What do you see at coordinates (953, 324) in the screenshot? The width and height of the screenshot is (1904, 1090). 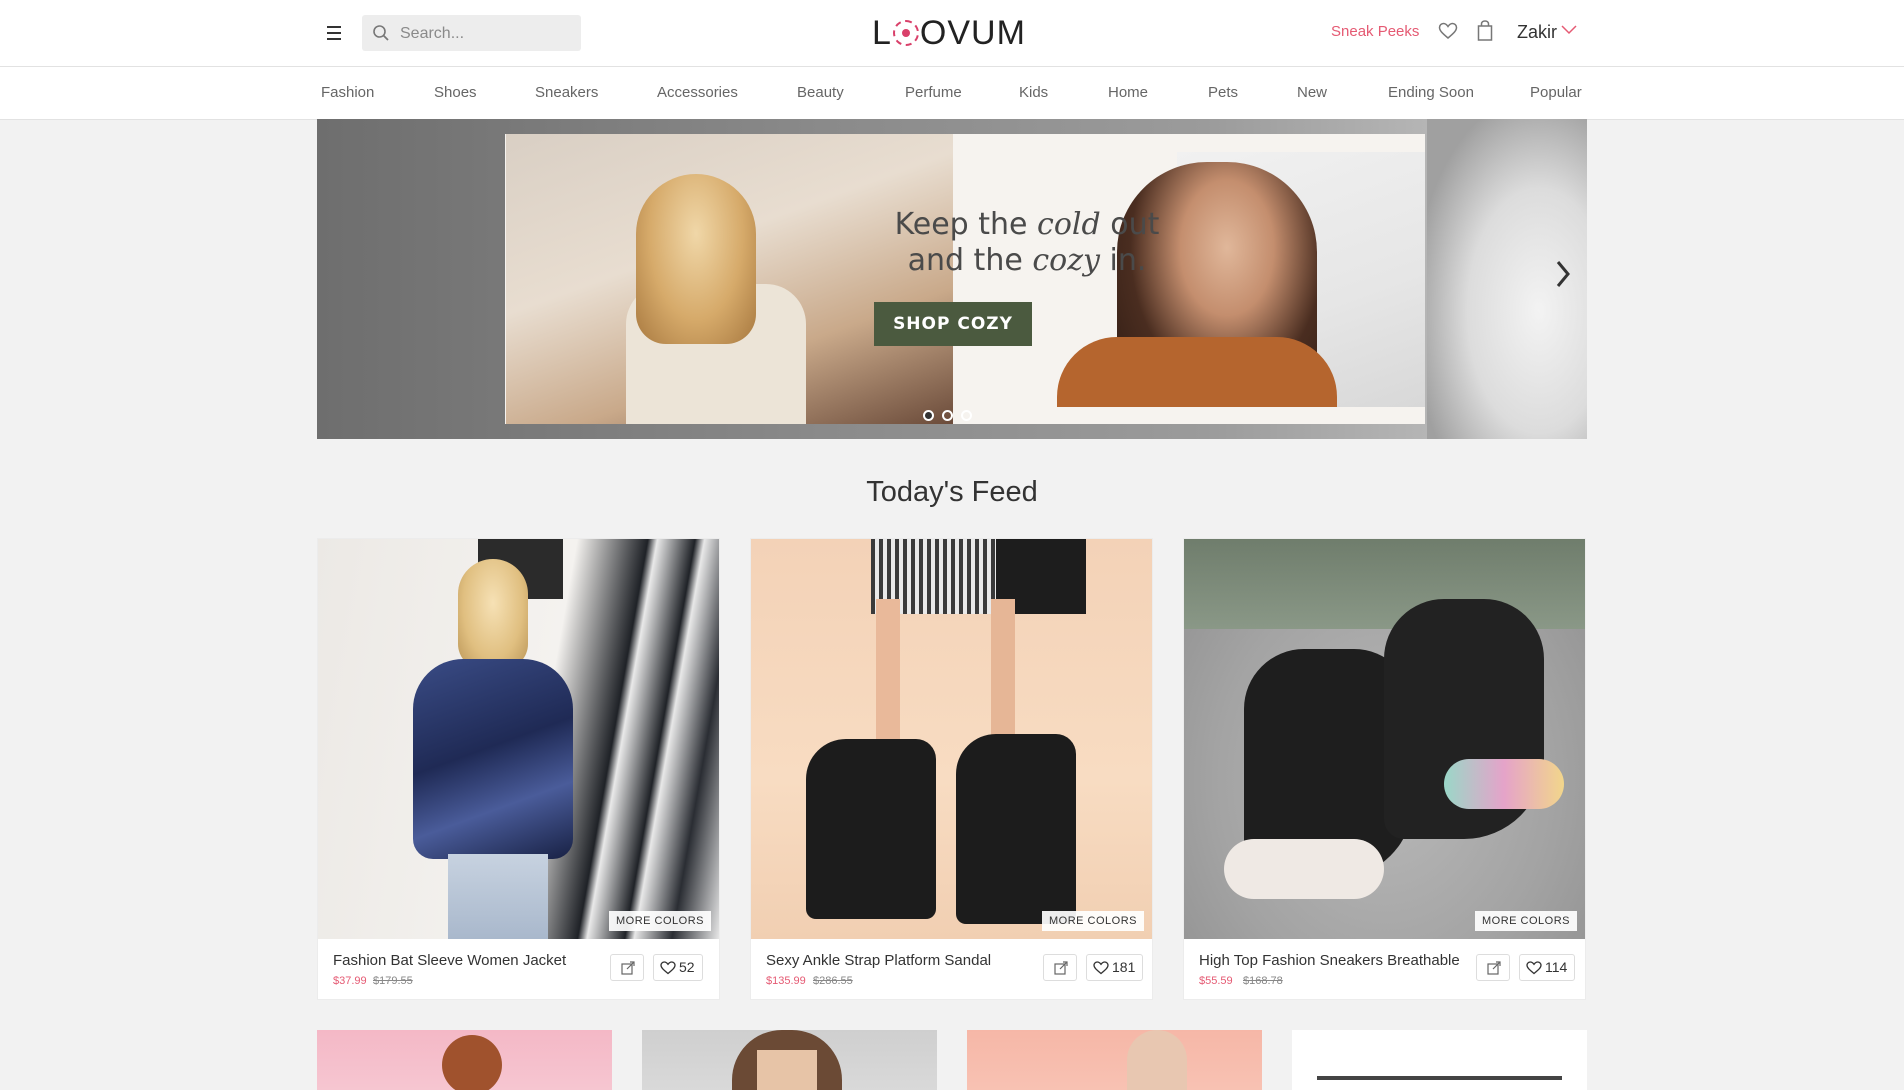 I see `shop-cozy-button: SHOP COZY` at bounding box center [953, 324].